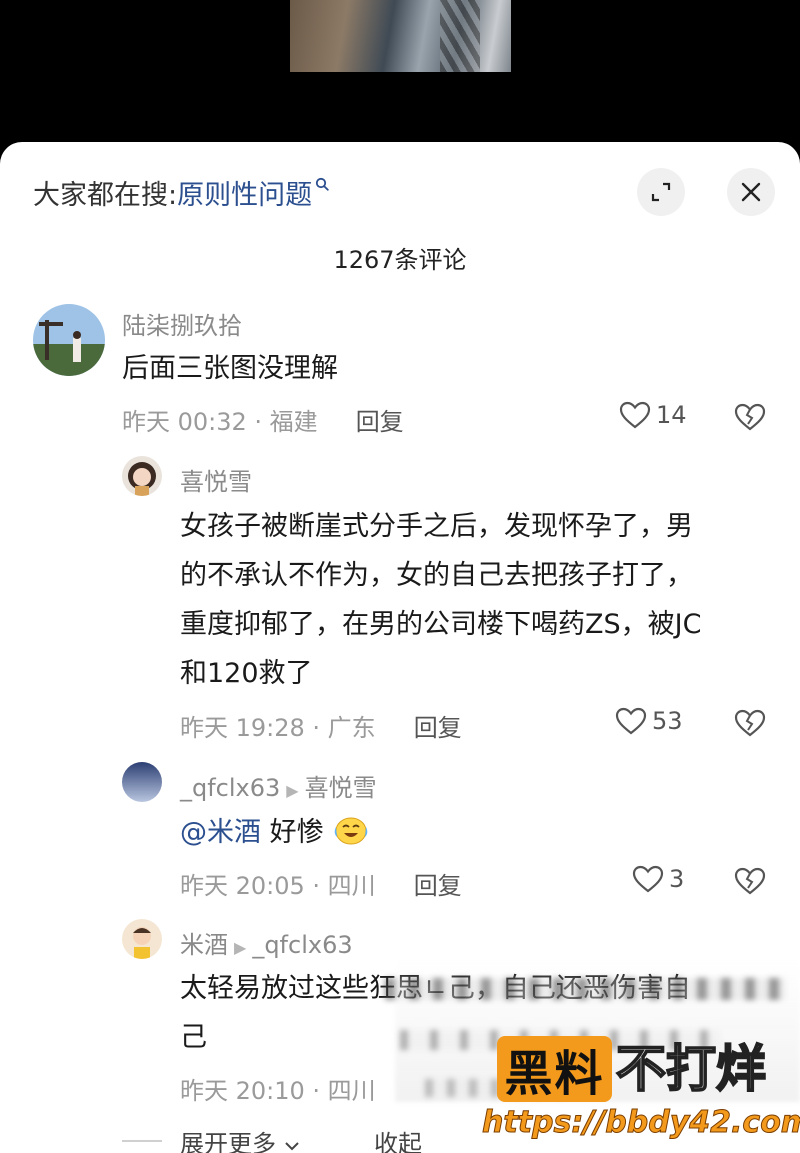 Image resolution: width=800 pixels, height=1153 pixels. I want to click on watermark-url: https://bbdy42.com, so click(641, 1123).